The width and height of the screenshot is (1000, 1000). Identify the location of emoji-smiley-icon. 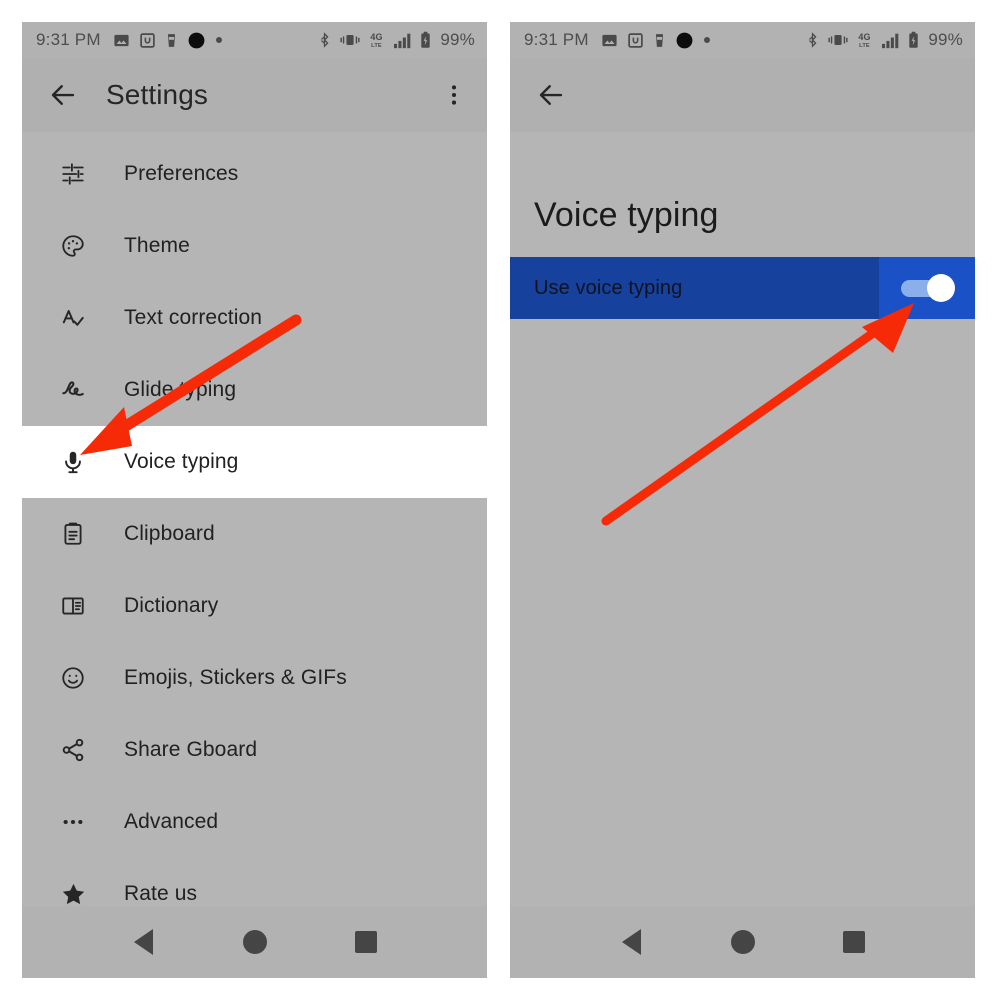
(73, 678).